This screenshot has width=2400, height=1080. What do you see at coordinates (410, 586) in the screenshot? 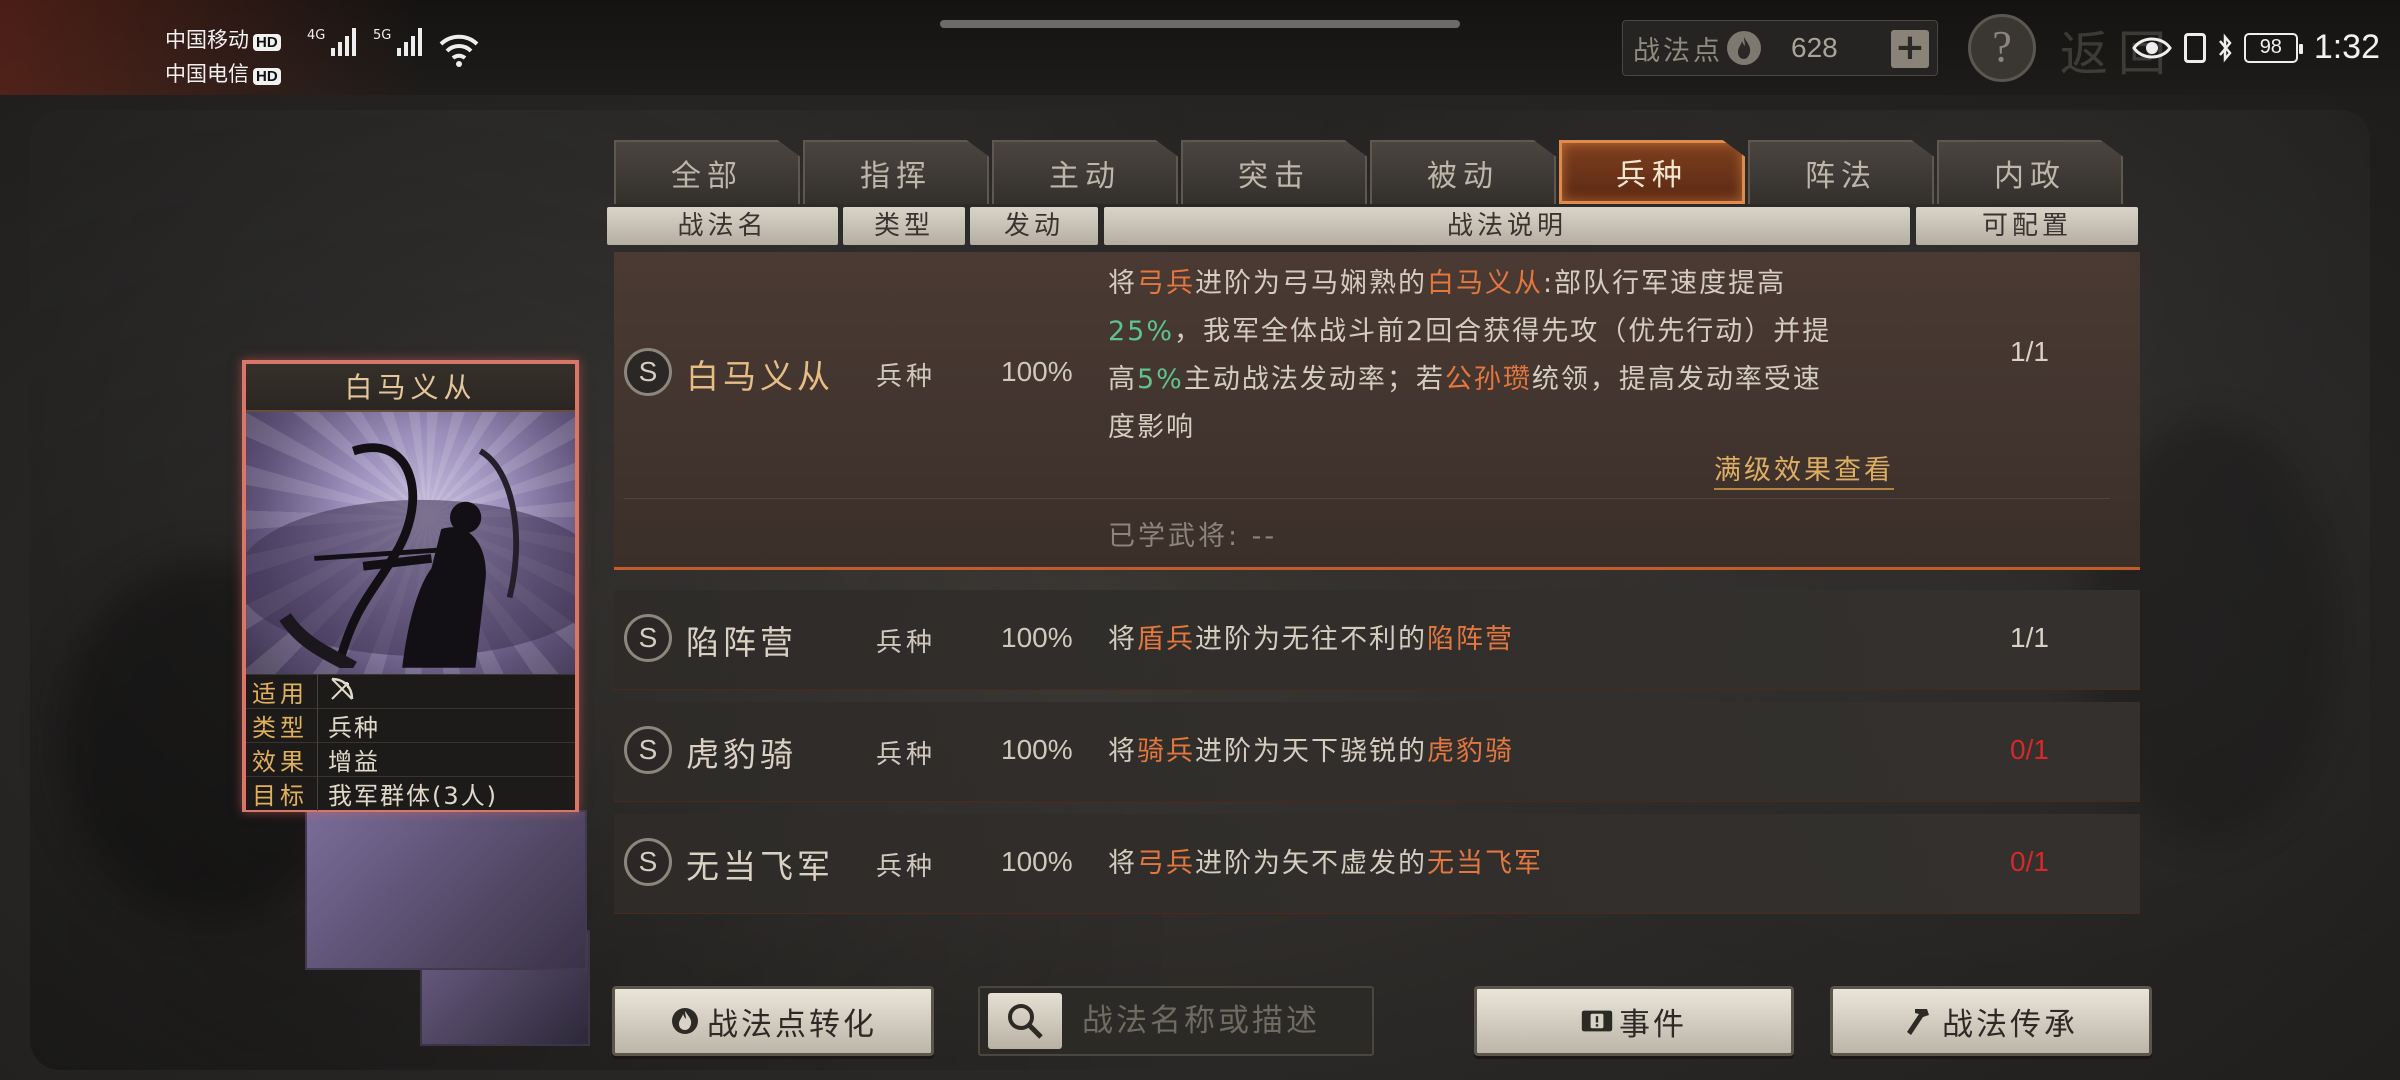
I see `tactic-card: 白马义从 适用 类型 兵种 效果 增益 目标 我军群体(3人)` at bounding box center [410, 586].